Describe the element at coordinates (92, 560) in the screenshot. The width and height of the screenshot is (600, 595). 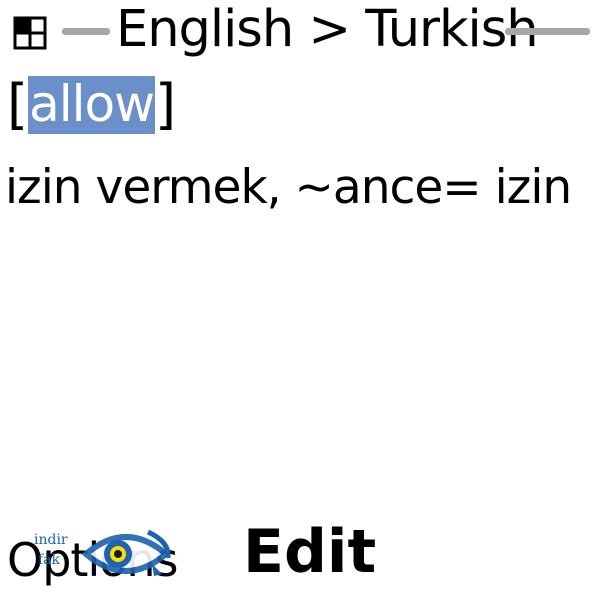
I see `options-softkey: Options` at that location.